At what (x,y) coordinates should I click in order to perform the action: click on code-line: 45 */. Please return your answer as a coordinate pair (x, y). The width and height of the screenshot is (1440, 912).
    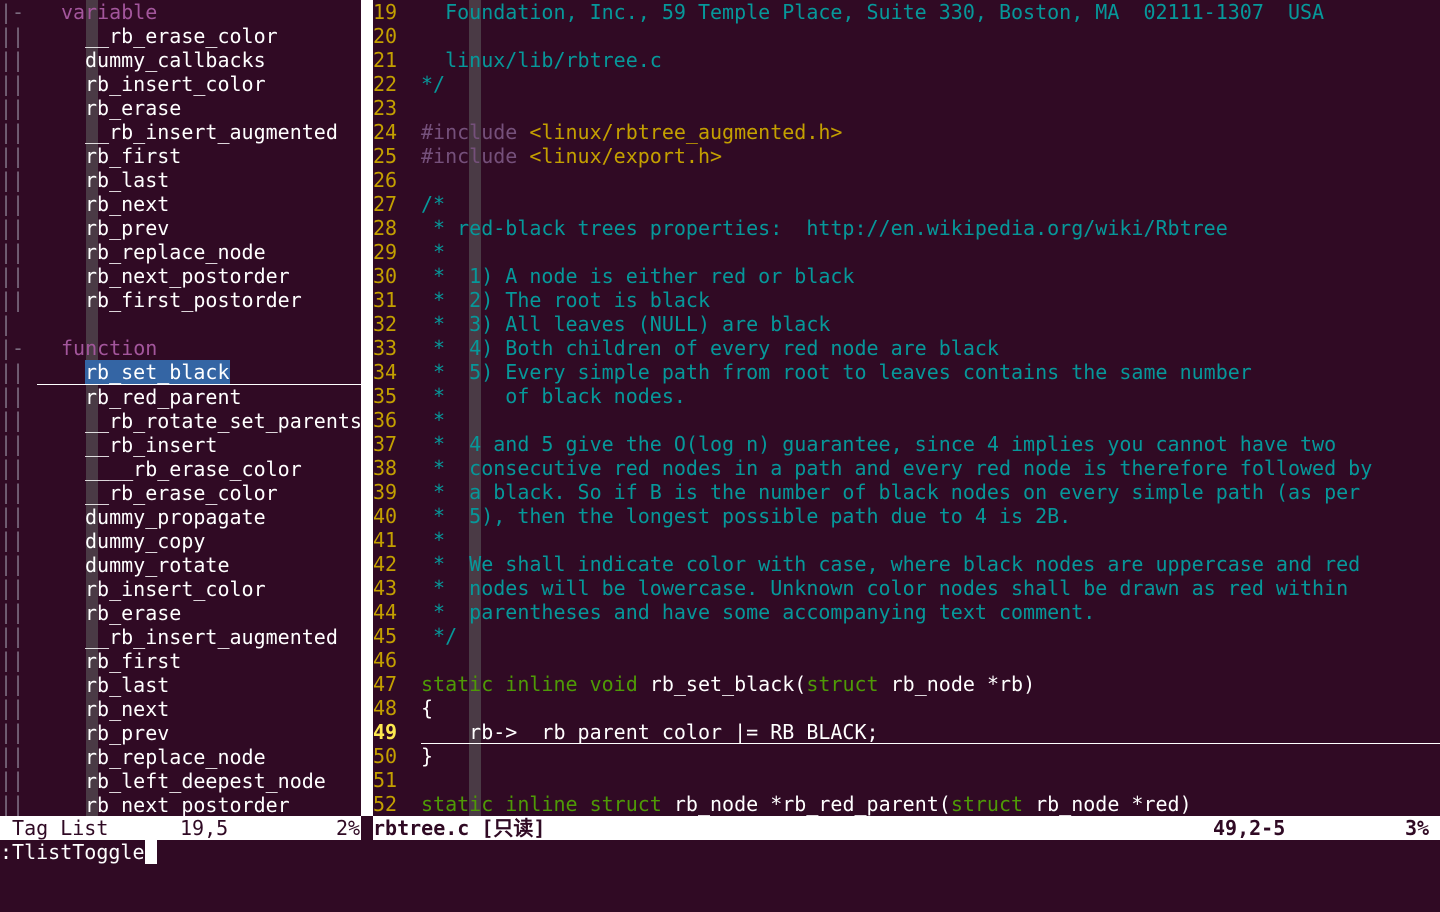
    Looking at the image, I should click on (906, 636).